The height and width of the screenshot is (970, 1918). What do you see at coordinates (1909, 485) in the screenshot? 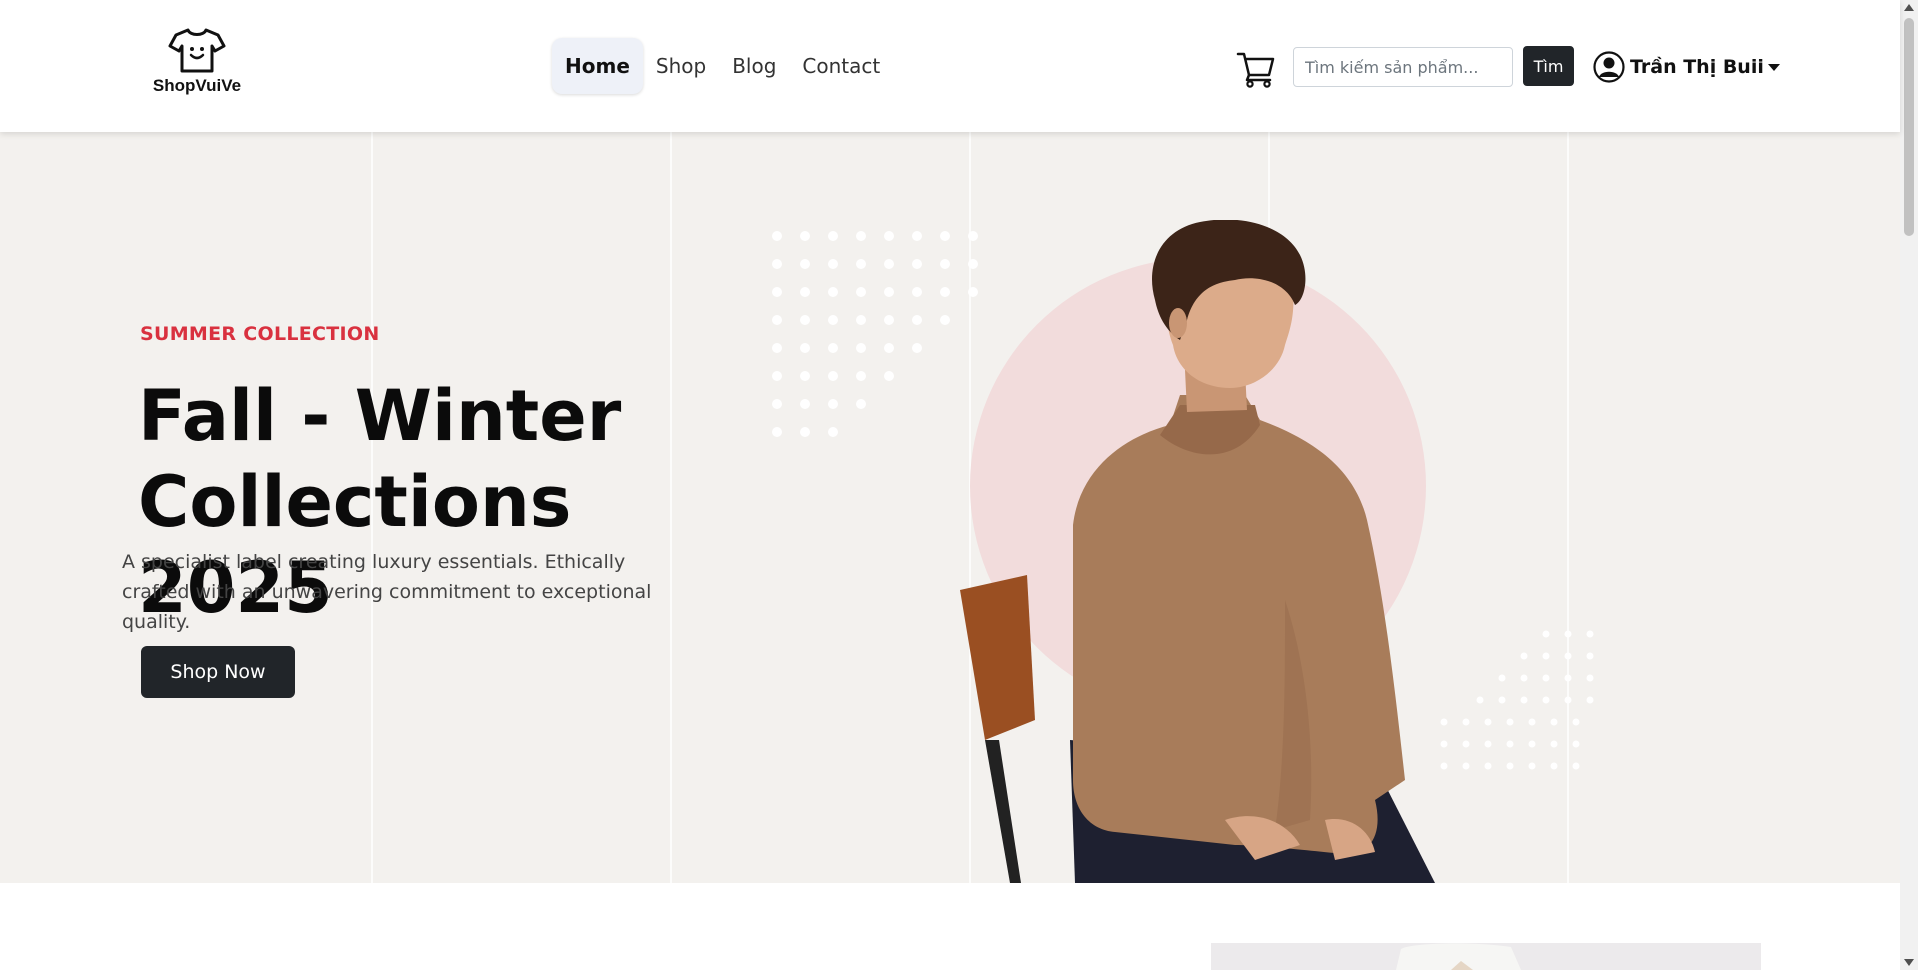
I see `page-scrollbar` at bounding box center [1909, 485].